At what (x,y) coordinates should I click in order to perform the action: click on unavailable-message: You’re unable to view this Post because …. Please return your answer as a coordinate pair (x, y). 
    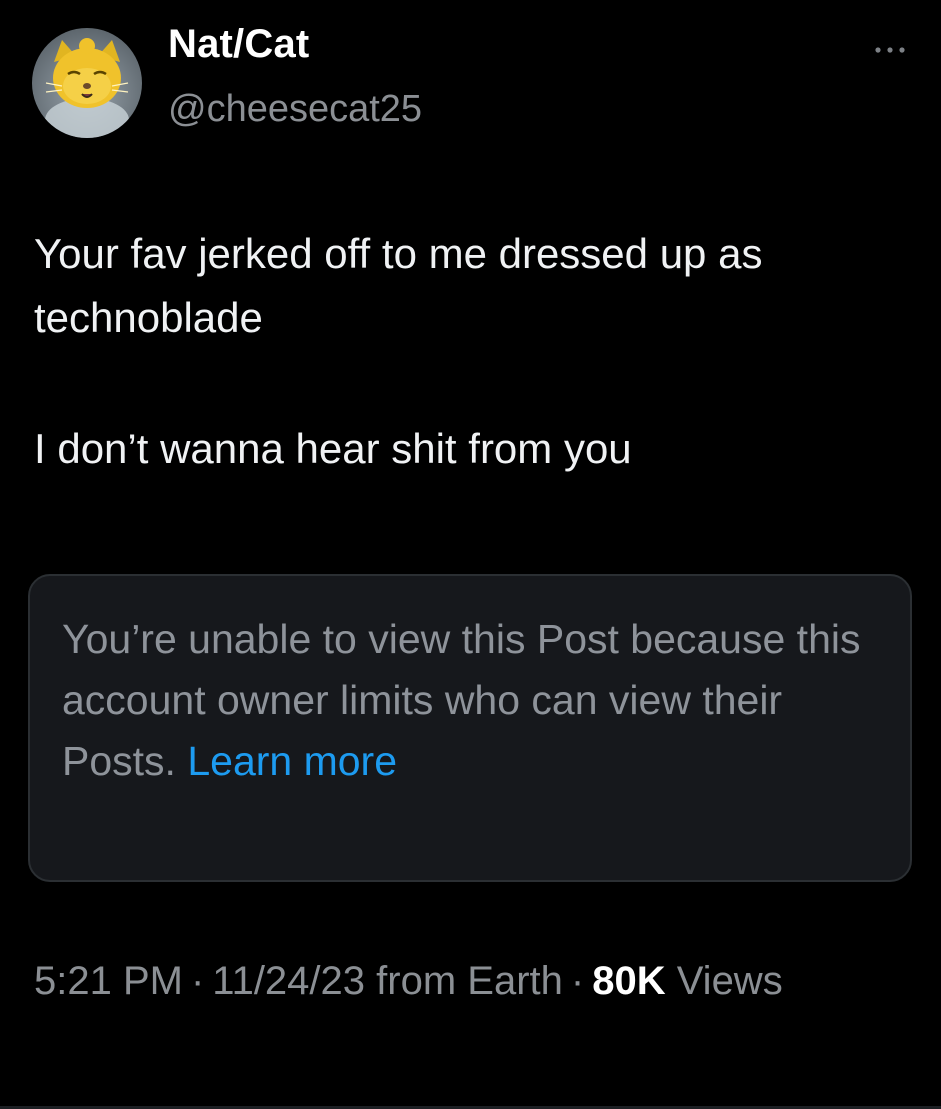
    Looking at the image, I should click on (461, 700).